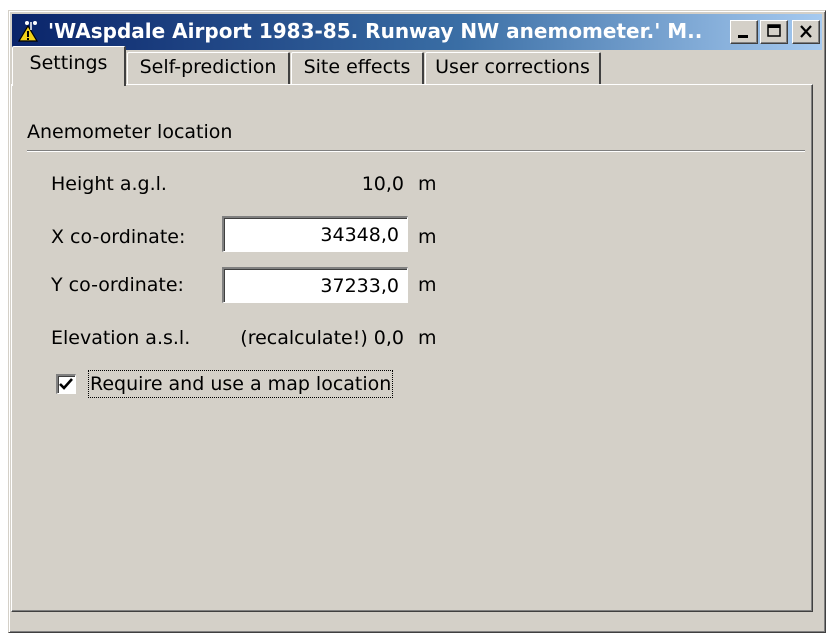  Describe the element at coordinates (427, 237) in the screenshot. I see `x-coordinate-unit: m` at that location.